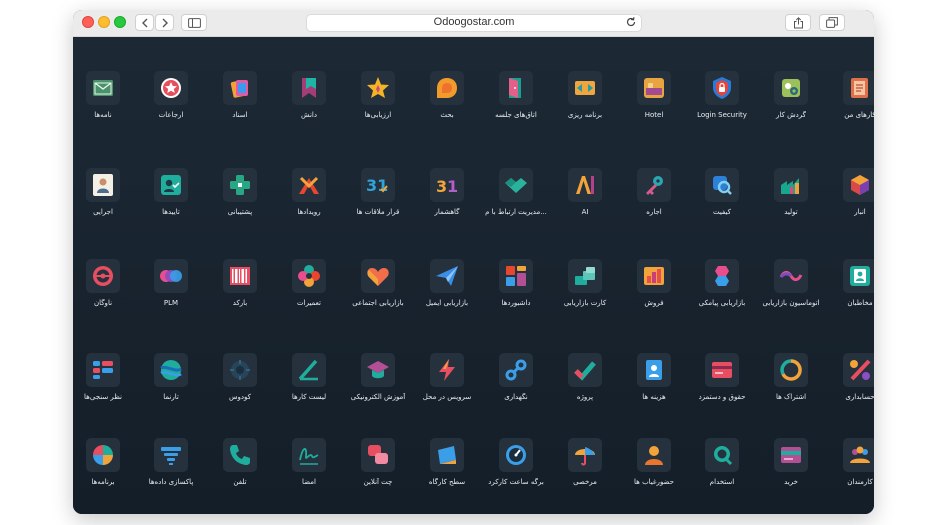 This screenshot has height=525, width=949. I want to click on app-tile-live-chat, so click(378, 455).